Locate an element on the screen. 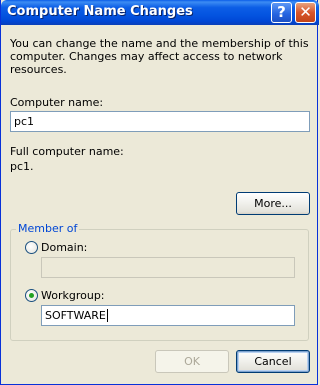 This screenshot has width=320, height=385. cancel-button: Cancel is located at coordinates (273, 361).